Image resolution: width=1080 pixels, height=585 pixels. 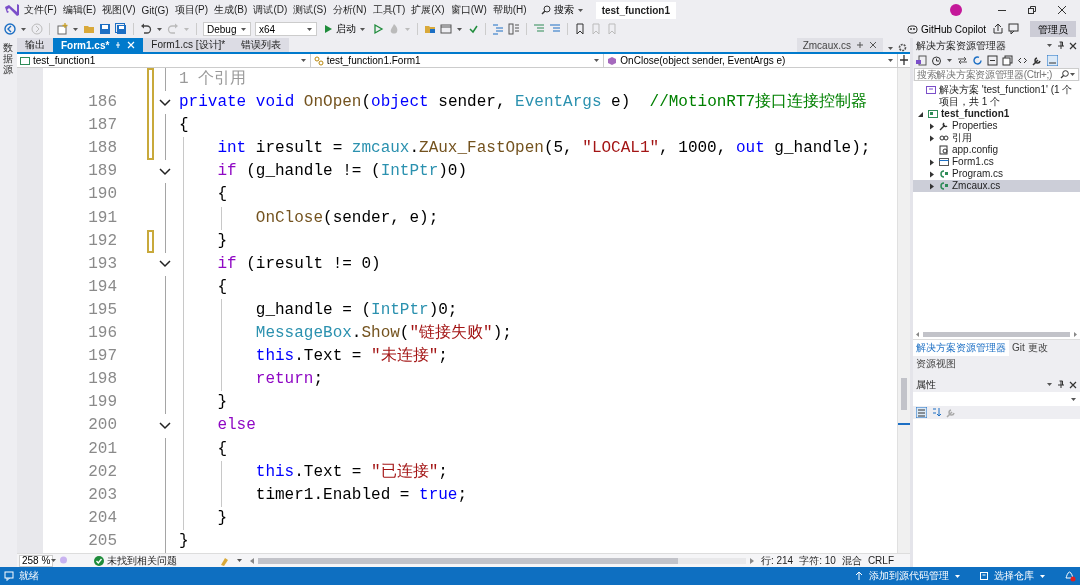 I want to click on menu-item: 视图(V), so click(x=119, y=10).